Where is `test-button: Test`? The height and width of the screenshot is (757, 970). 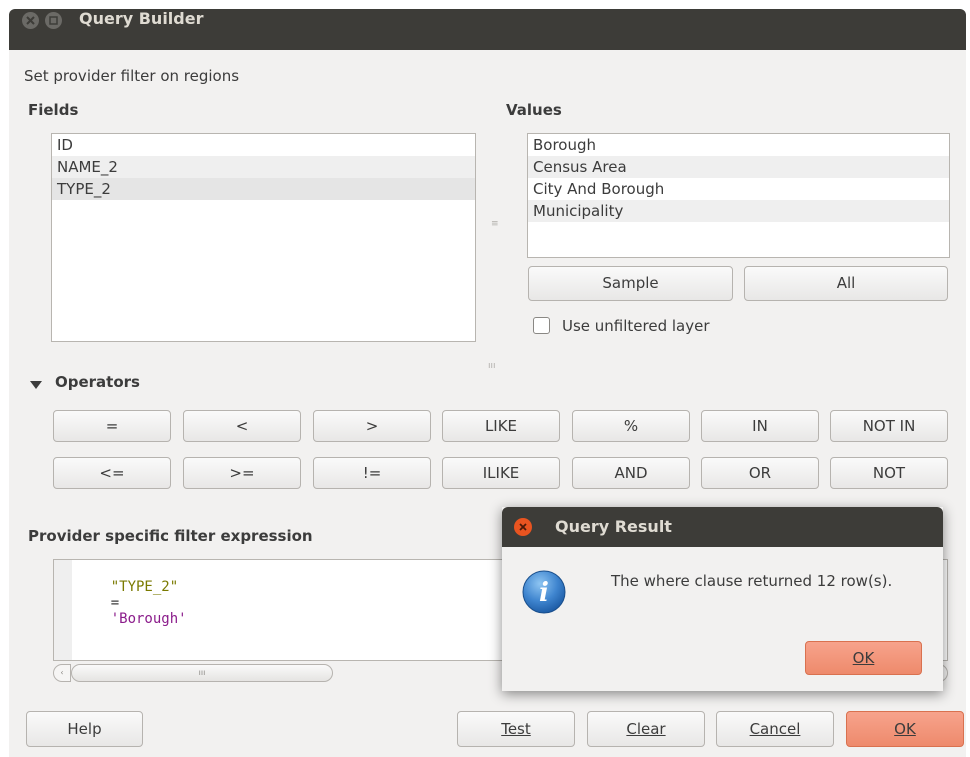
test-button: Test is located at coordinates (516, 729).